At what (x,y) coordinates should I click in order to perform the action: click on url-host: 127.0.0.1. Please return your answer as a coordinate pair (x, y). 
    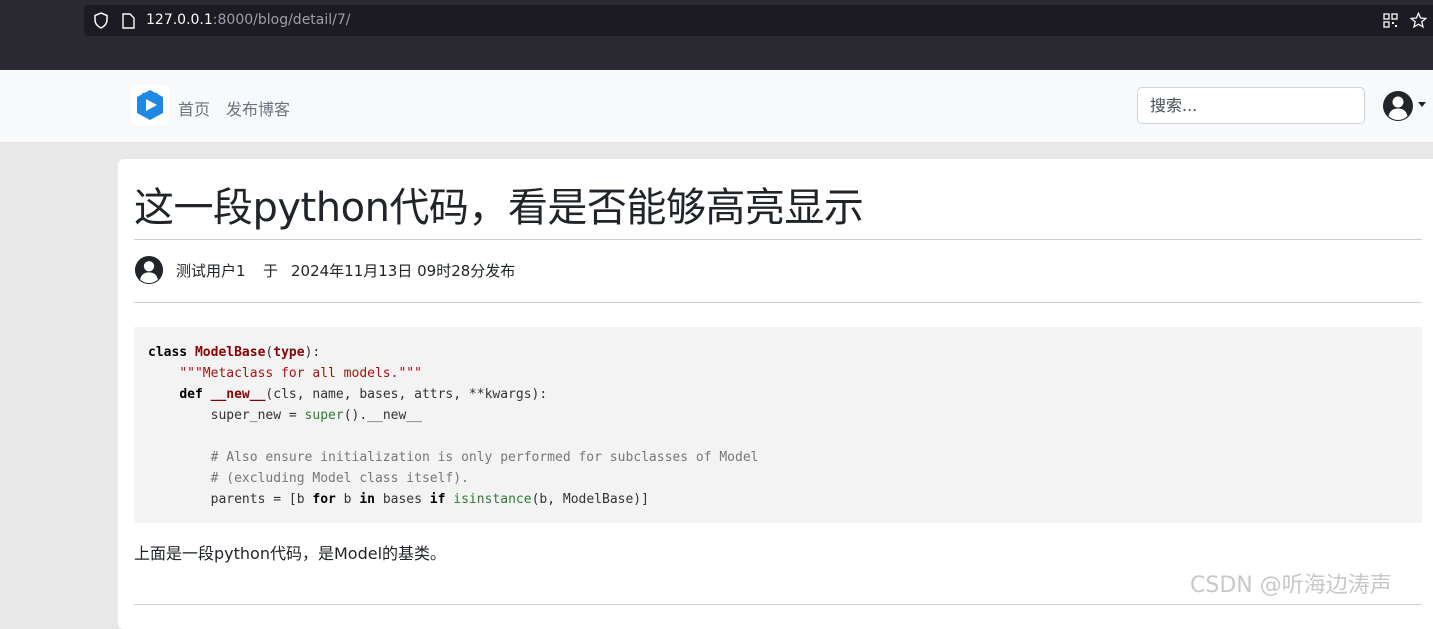
    Looking at the image, I should click on (179, 20).